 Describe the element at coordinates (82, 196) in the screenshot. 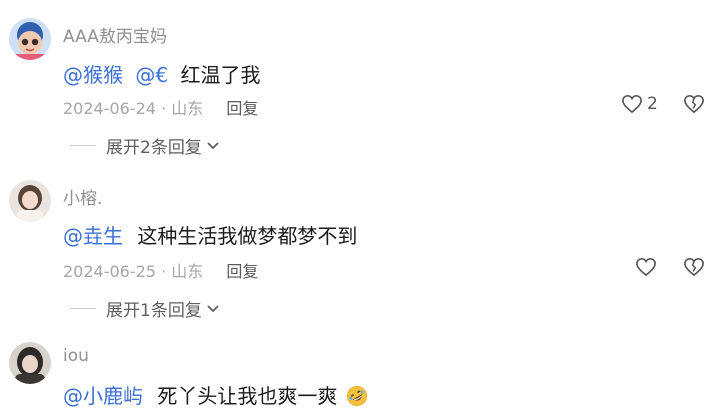

I see `username: 小榕.` at that location.